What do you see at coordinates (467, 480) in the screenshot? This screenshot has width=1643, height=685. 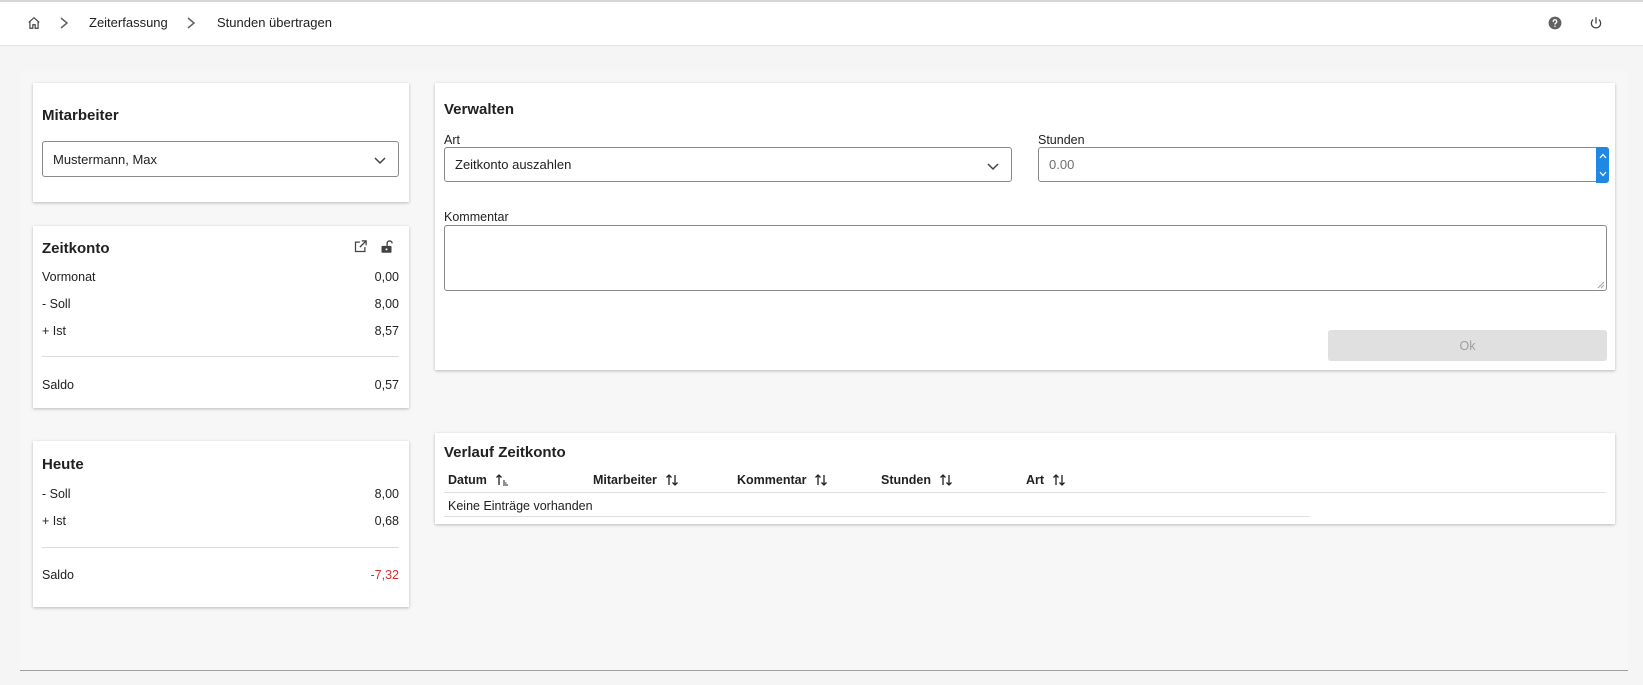 I see `column-header-label: Datum` at bounding box center [467, 480].